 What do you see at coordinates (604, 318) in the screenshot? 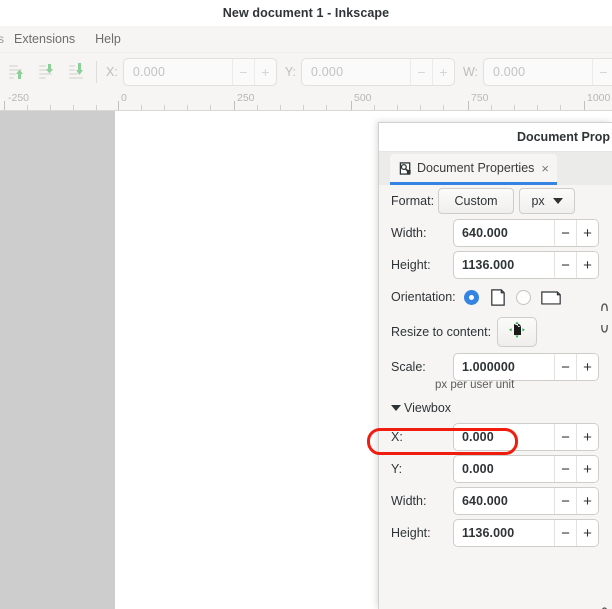
I see `link-width-height-broken-chain-icon` at bounding box center [604, 318].